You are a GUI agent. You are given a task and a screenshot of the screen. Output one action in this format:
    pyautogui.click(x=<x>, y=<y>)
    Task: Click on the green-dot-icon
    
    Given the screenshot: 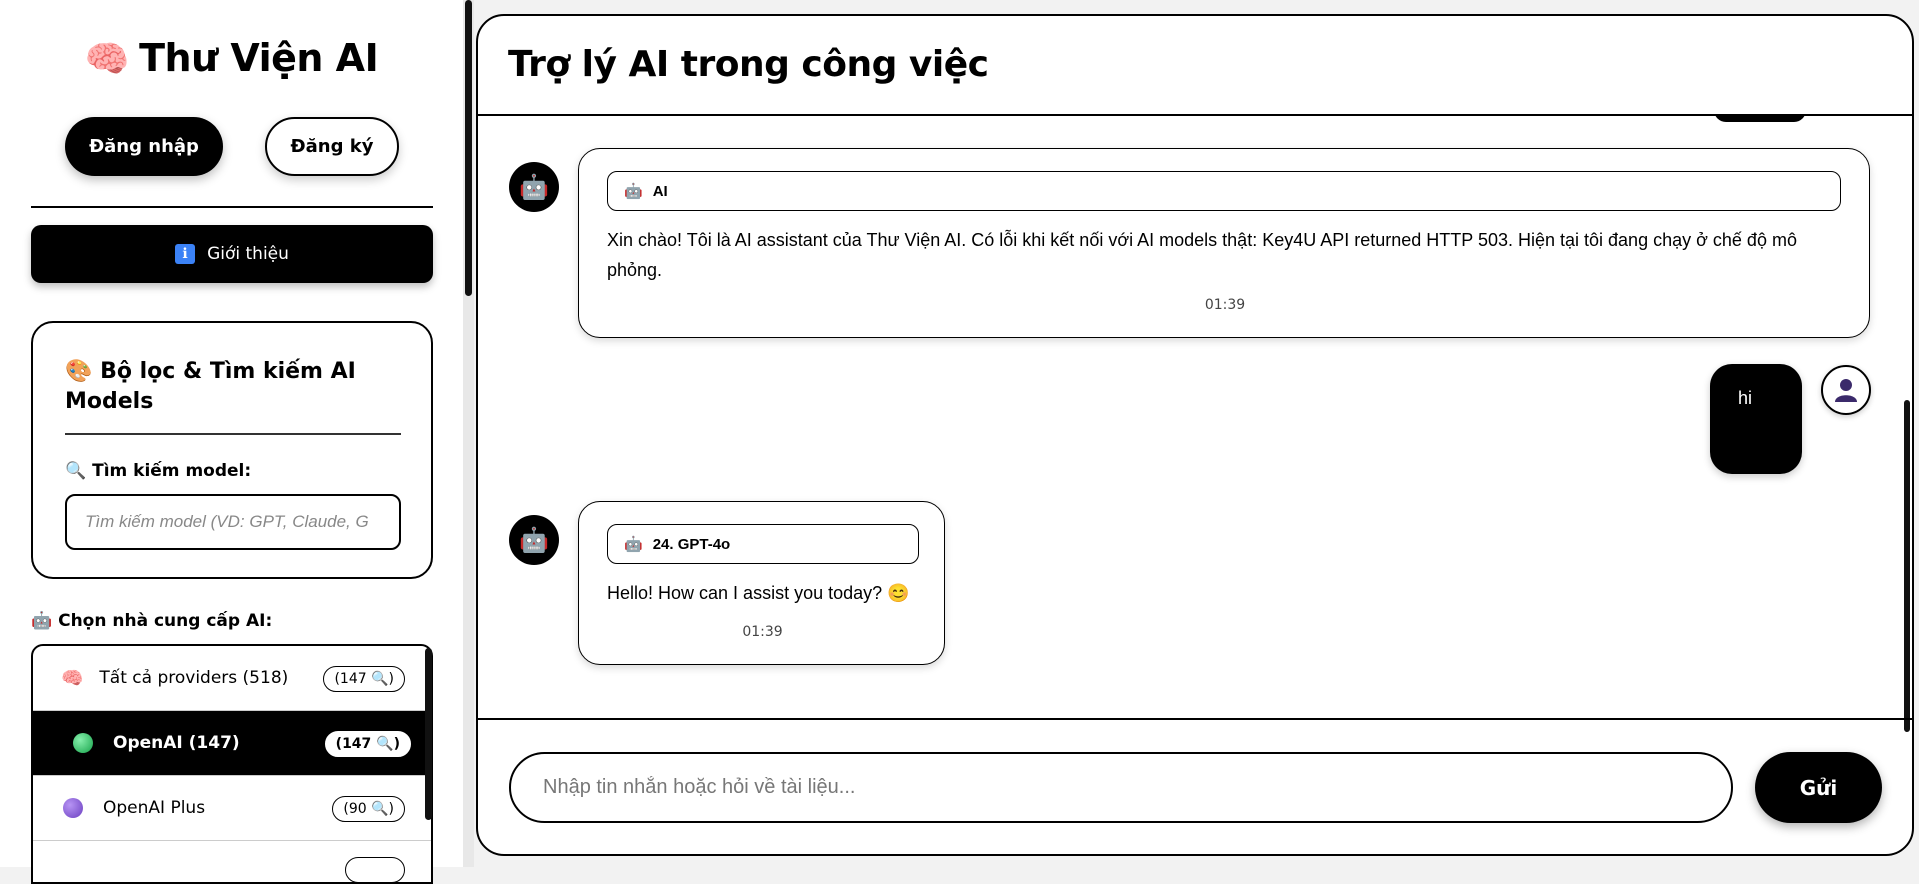 What is the action you would take?
    pyautogui.click(x=83, y=743)
    